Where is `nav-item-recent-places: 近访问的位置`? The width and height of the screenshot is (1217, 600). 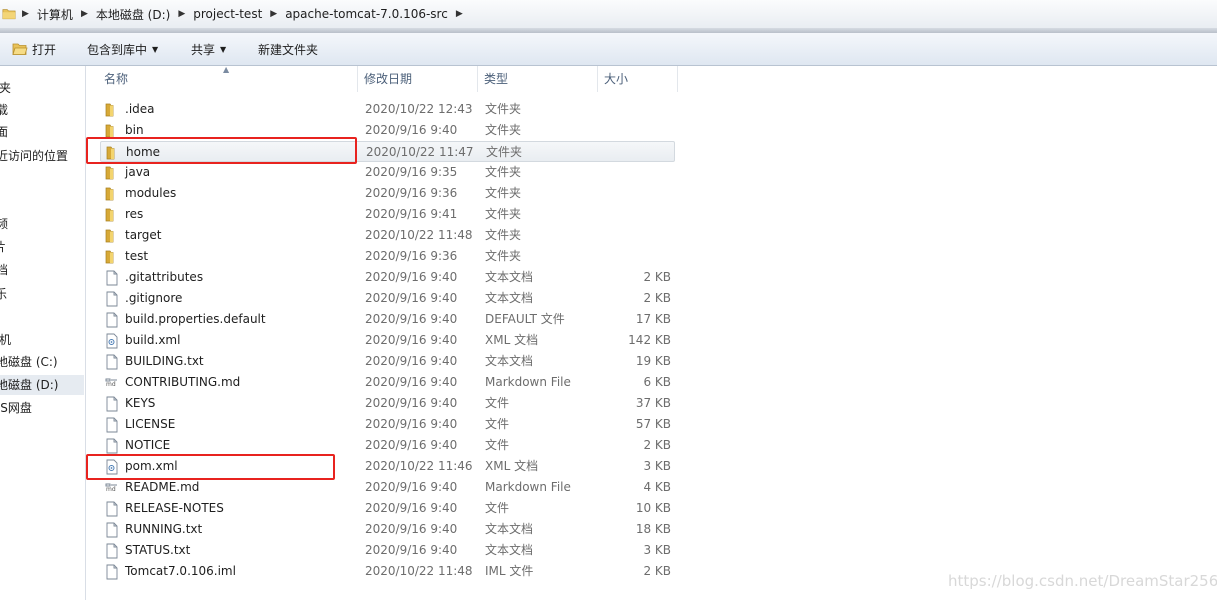
nav-item-recent-places: 近访问的位置 is located at coordinates (42, 156).